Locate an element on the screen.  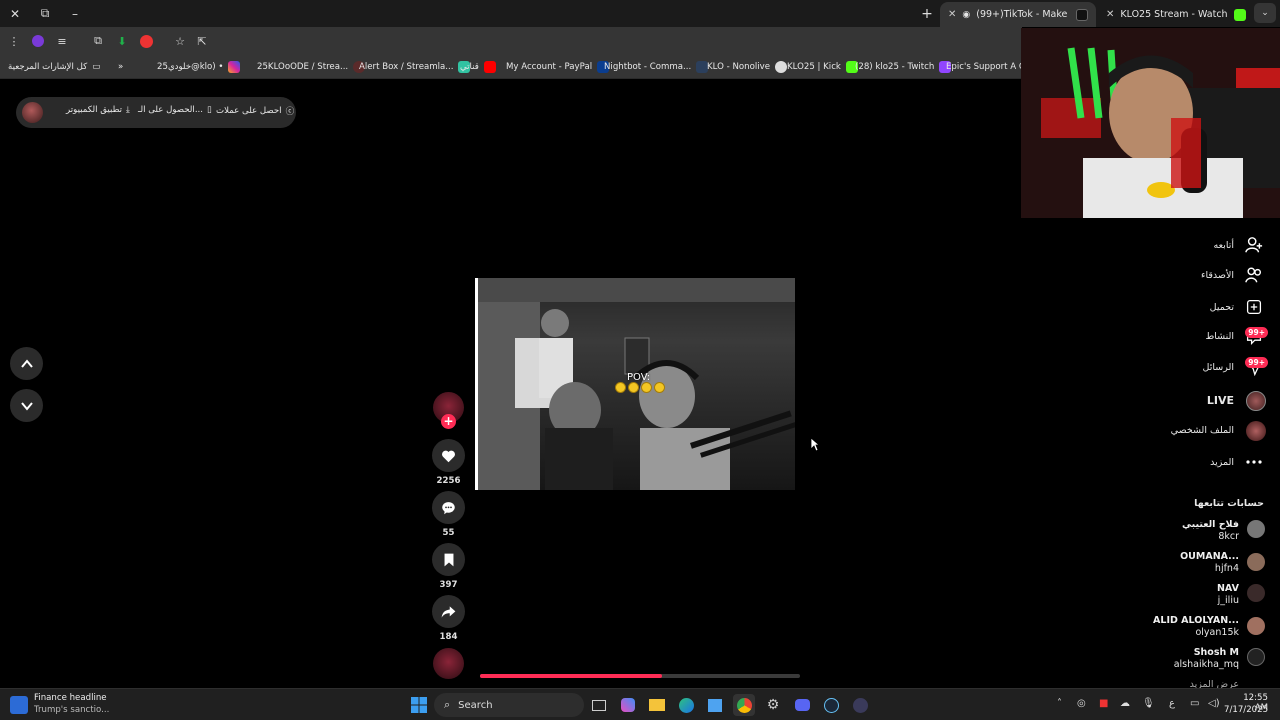
more-icon is located at coordinates (1254, 462).